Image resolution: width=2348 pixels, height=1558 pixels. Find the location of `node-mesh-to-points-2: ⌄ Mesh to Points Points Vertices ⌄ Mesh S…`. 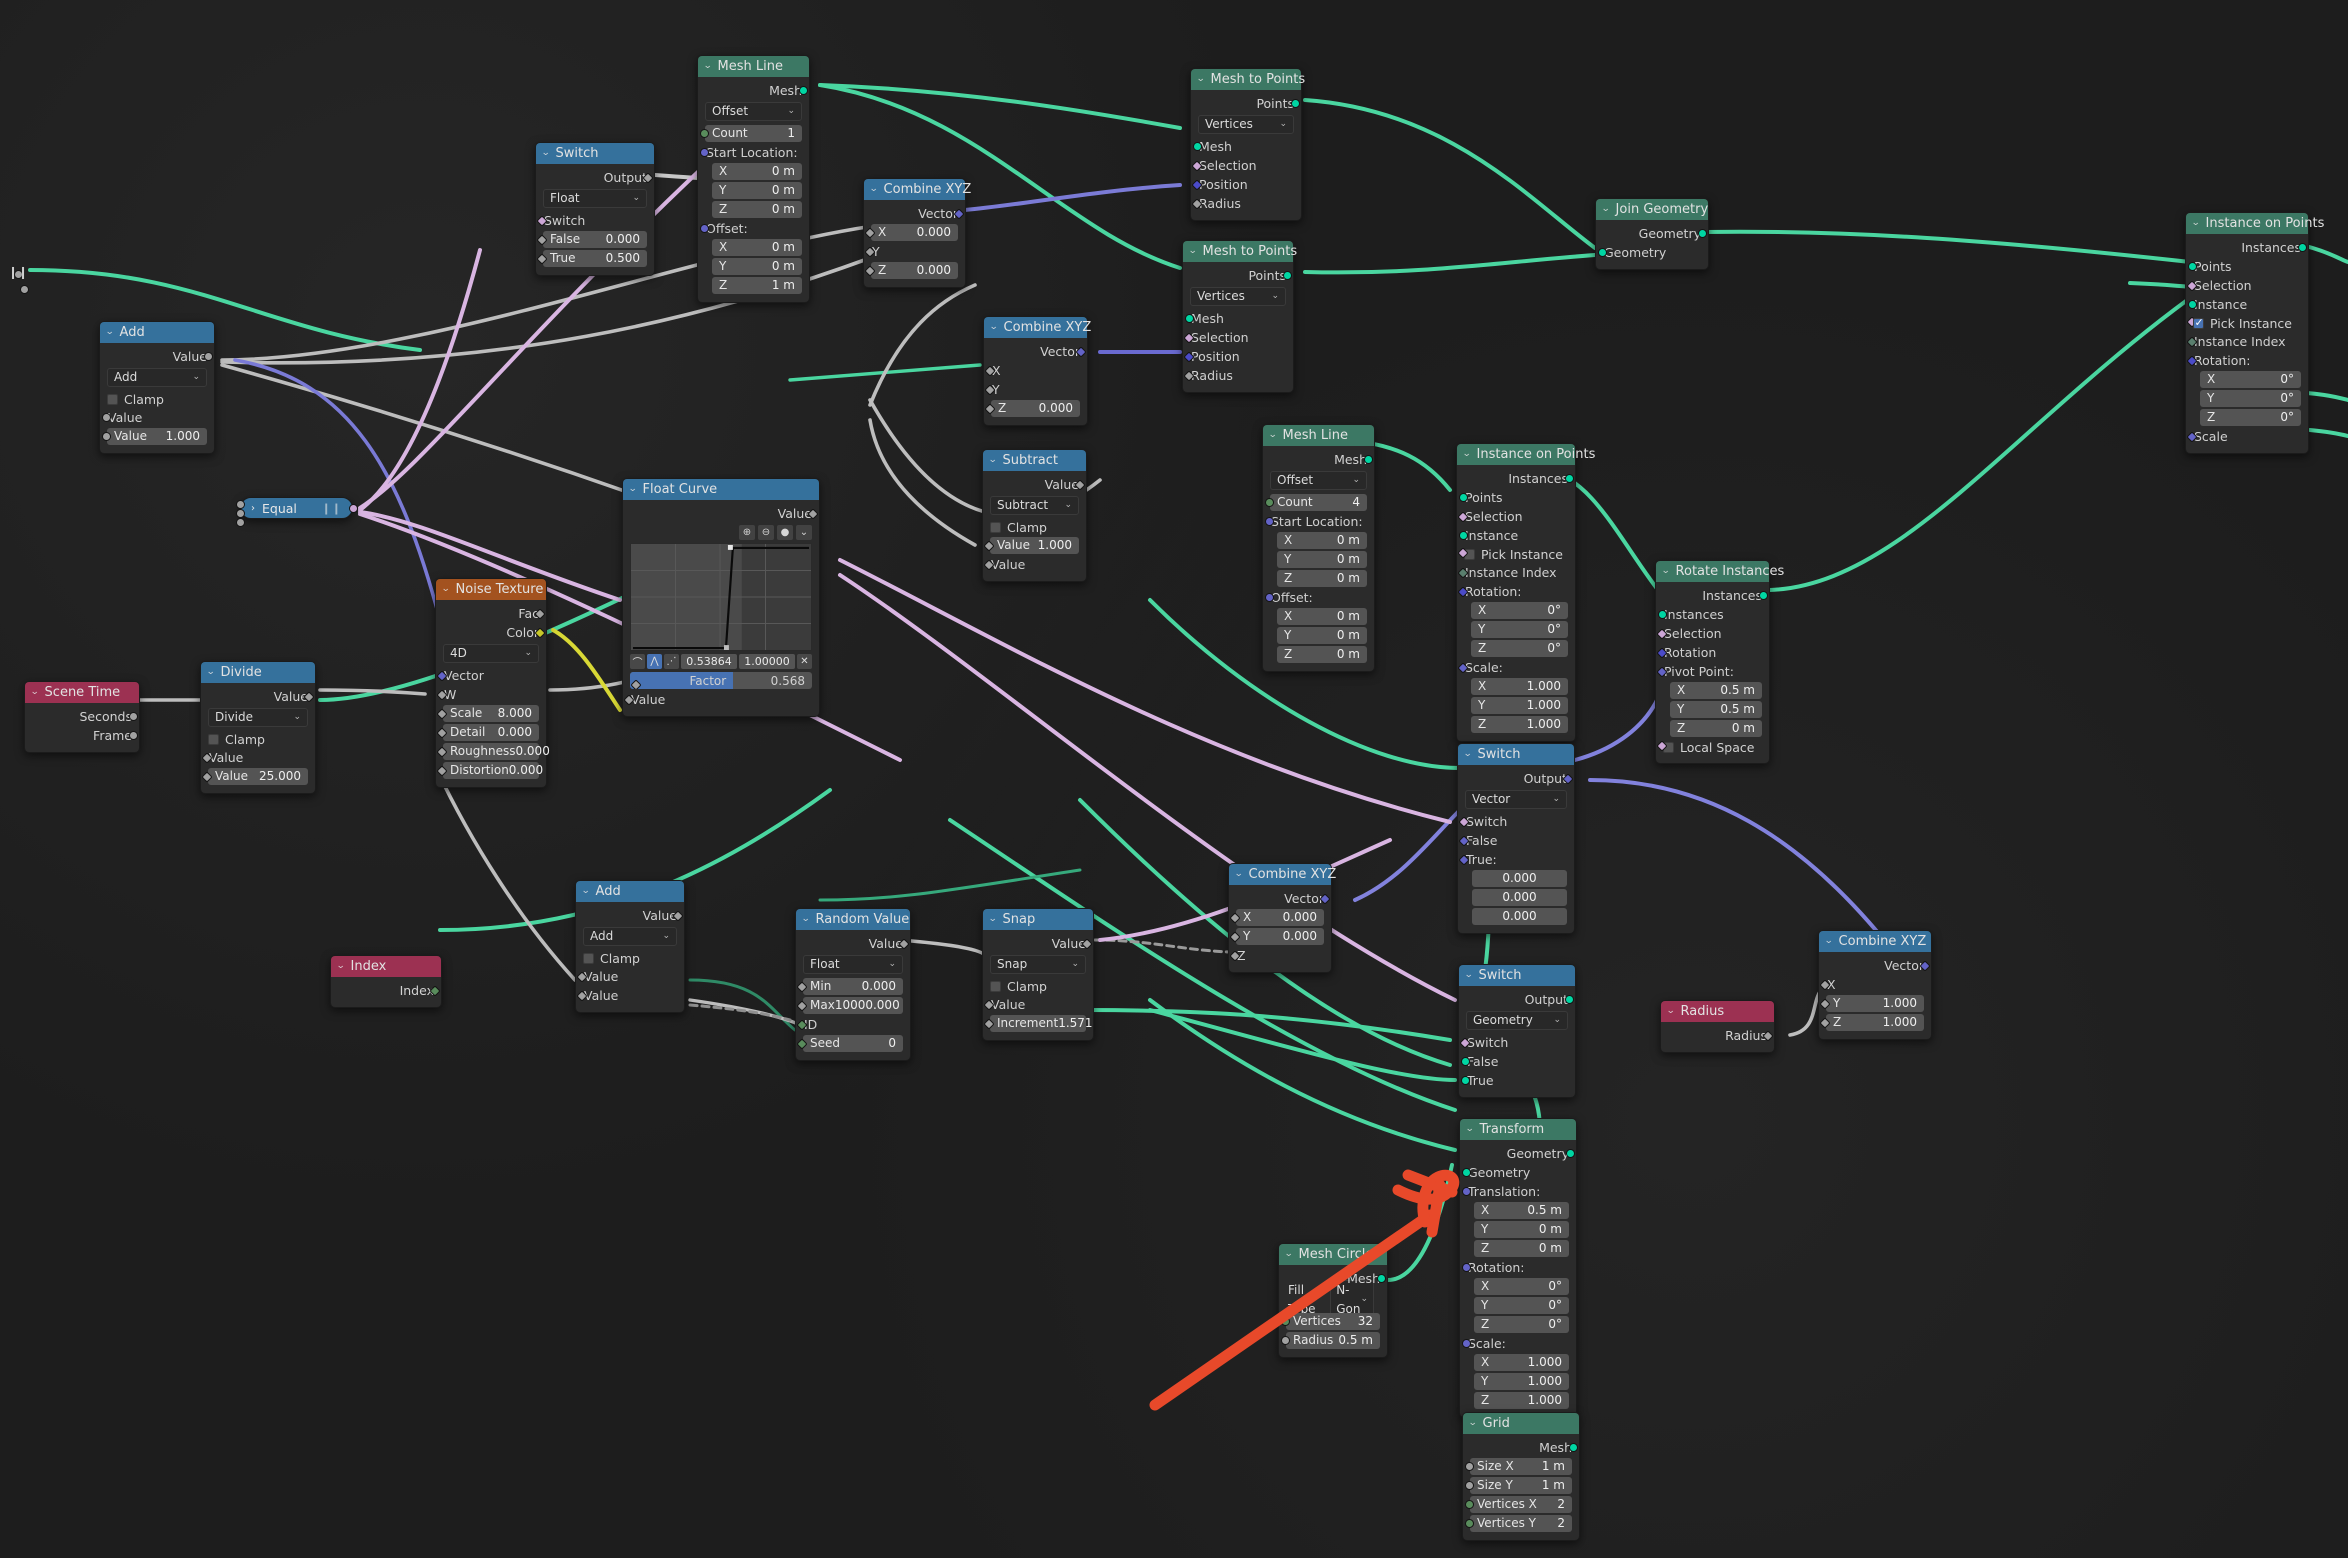

node-mesh-to-points-2: ⌄ Mesh to Points Points Vertices ⌄ Mesh S… is located at coordinates (1239, 316).